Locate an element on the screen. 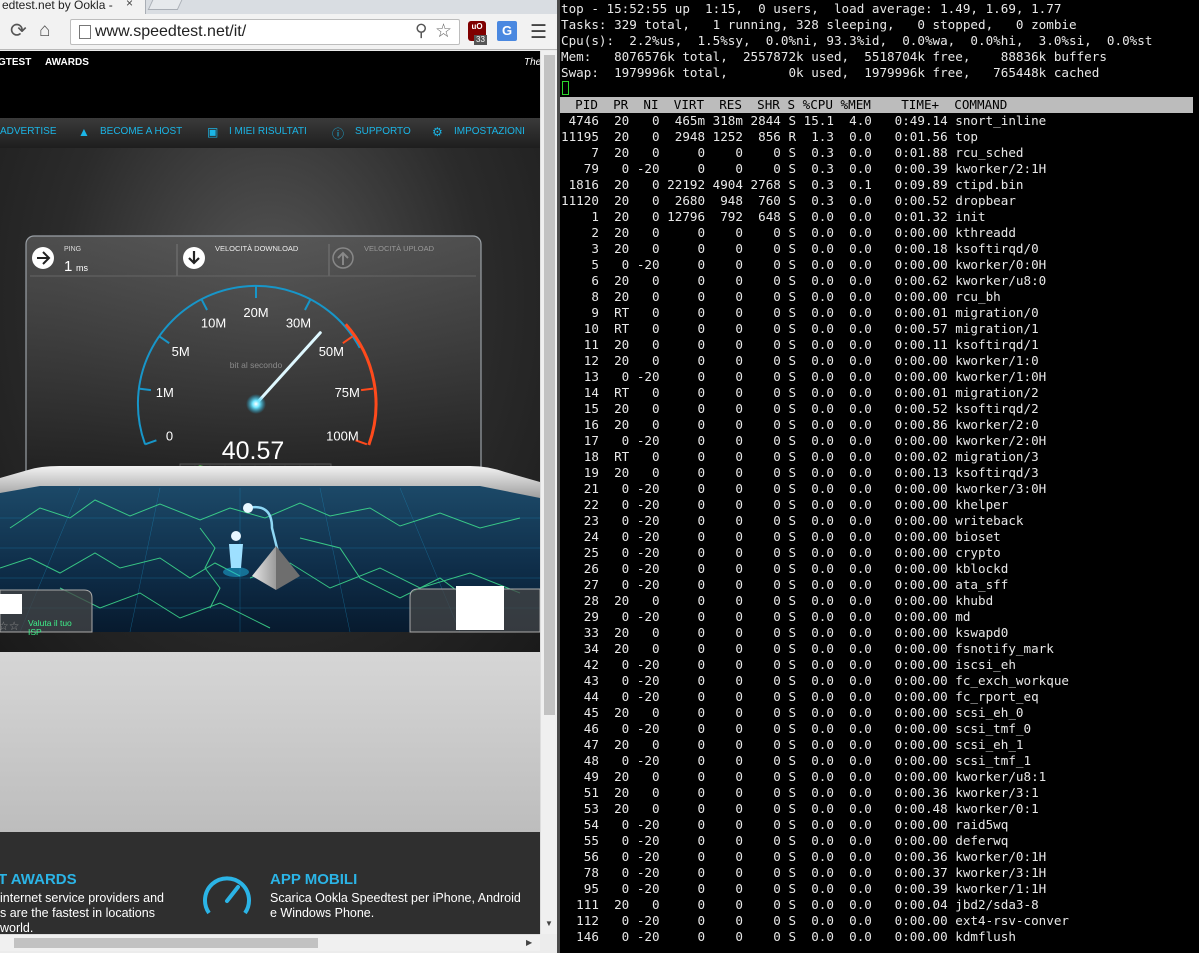 This screenshot has height=953, width=1199. ping-label: PING is located at coordinates (72, 249).